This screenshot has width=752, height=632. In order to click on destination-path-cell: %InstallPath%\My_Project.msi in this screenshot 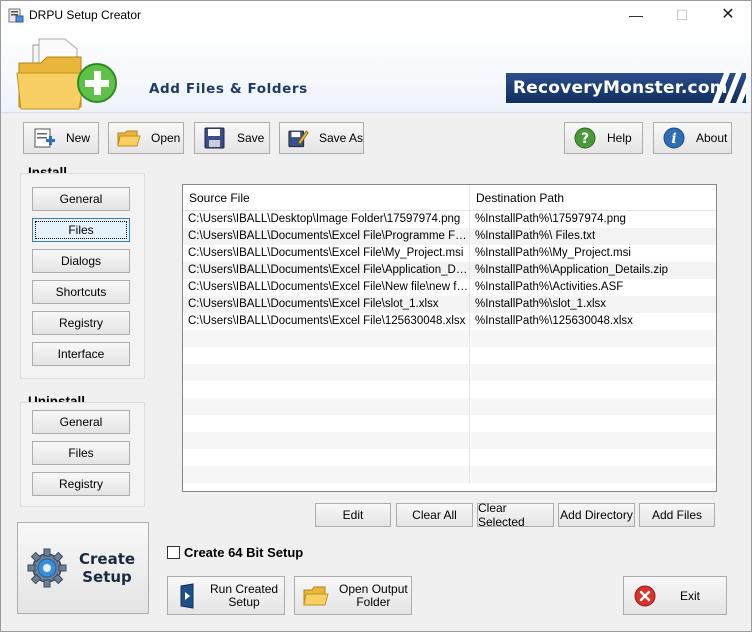, I will do `click(553, 253)`.